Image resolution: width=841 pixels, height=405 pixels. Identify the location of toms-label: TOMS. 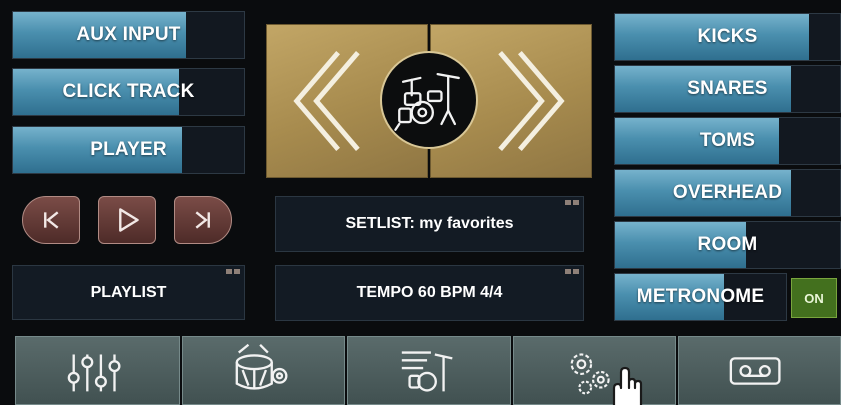
(727, 140).